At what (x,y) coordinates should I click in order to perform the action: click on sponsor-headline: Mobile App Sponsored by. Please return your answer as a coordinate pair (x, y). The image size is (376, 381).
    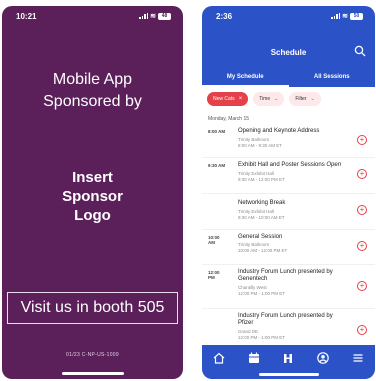
    Looking at the image, I should click on (92, 90).